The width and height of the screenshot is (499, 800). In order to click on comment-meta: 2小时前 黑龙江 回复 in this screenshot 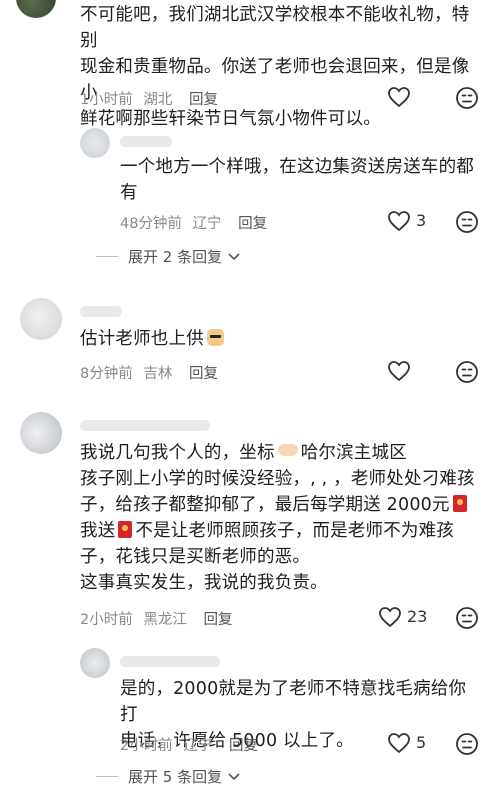, I will do `click(159, 618)`.